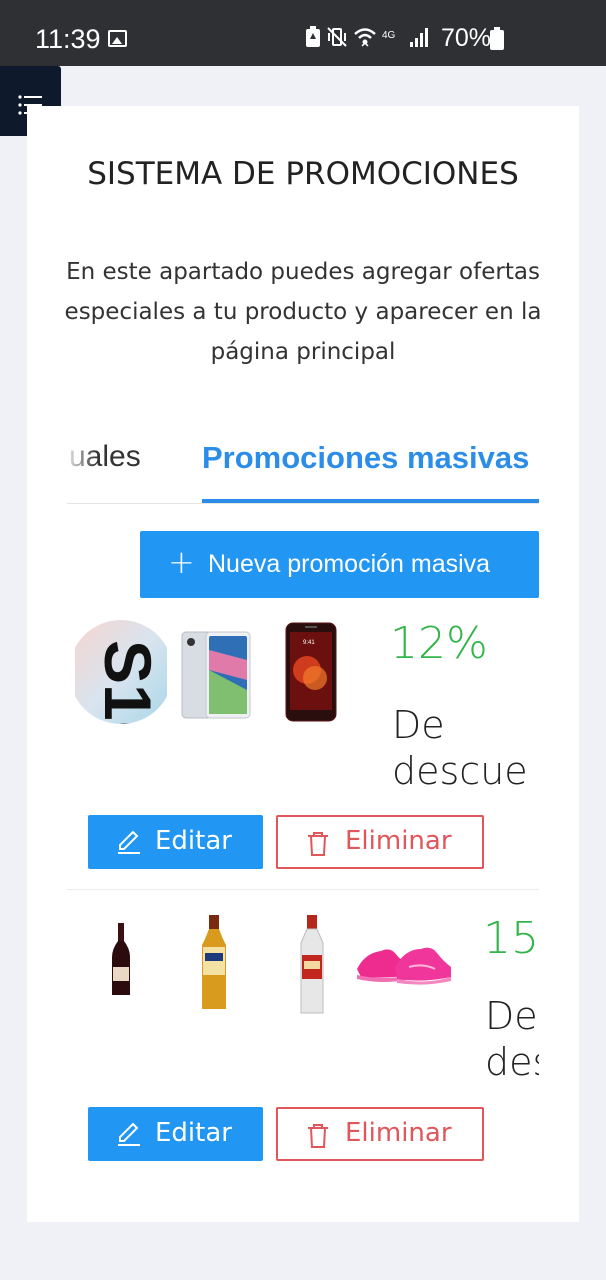 The image size is (606, 1280). What do you see at coordinates (497, 38) in the screenshot?
I see `battery-icon` at bounding box center [497, 38].